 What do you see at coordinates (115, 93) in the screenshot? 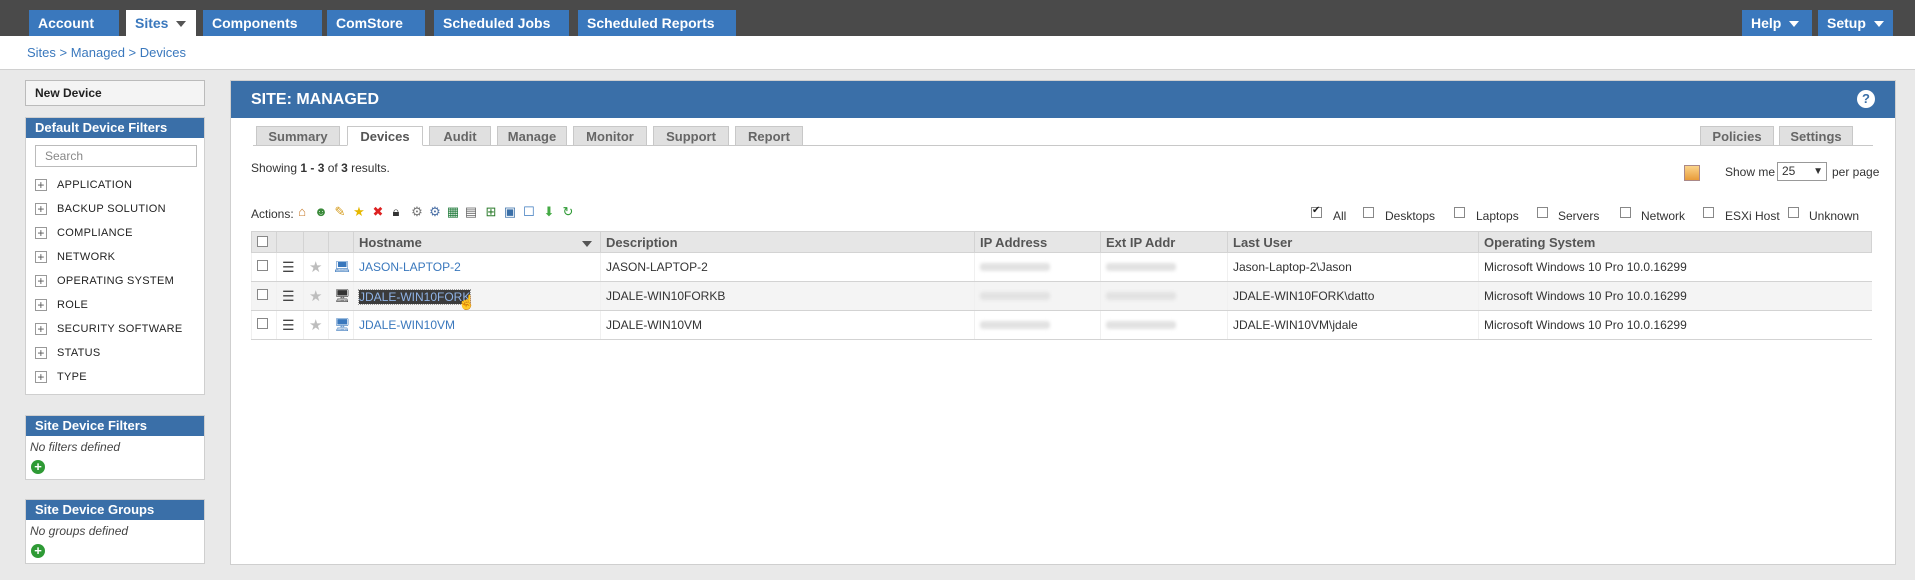
I see `new-device-button: New Device` at bounding box center [115, 93].